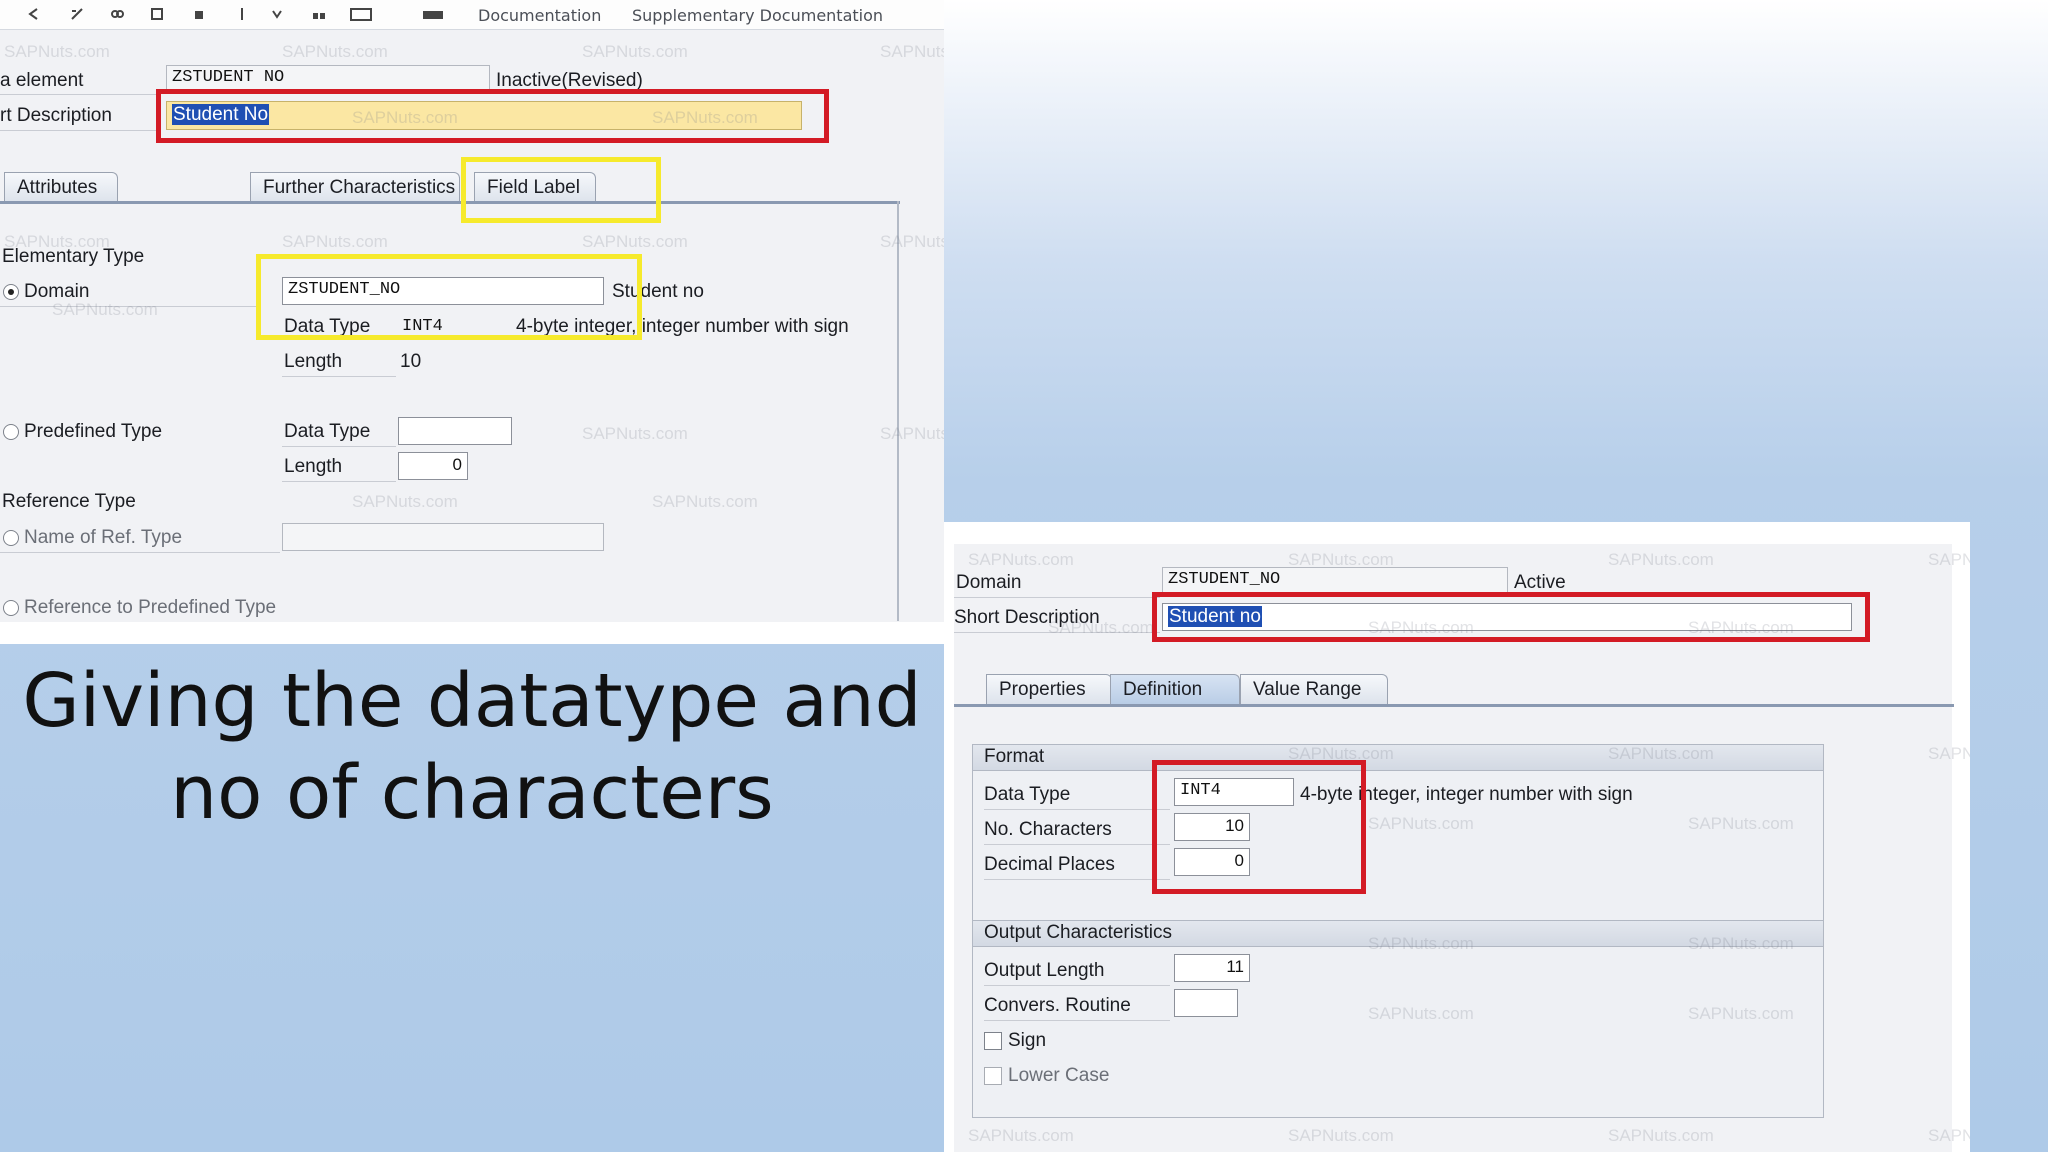 This screenshot has width=2048, height=1152. Describe the element at coordinates (11, 608) in the screenshot. I see `ref-predefined-radio` at that location.